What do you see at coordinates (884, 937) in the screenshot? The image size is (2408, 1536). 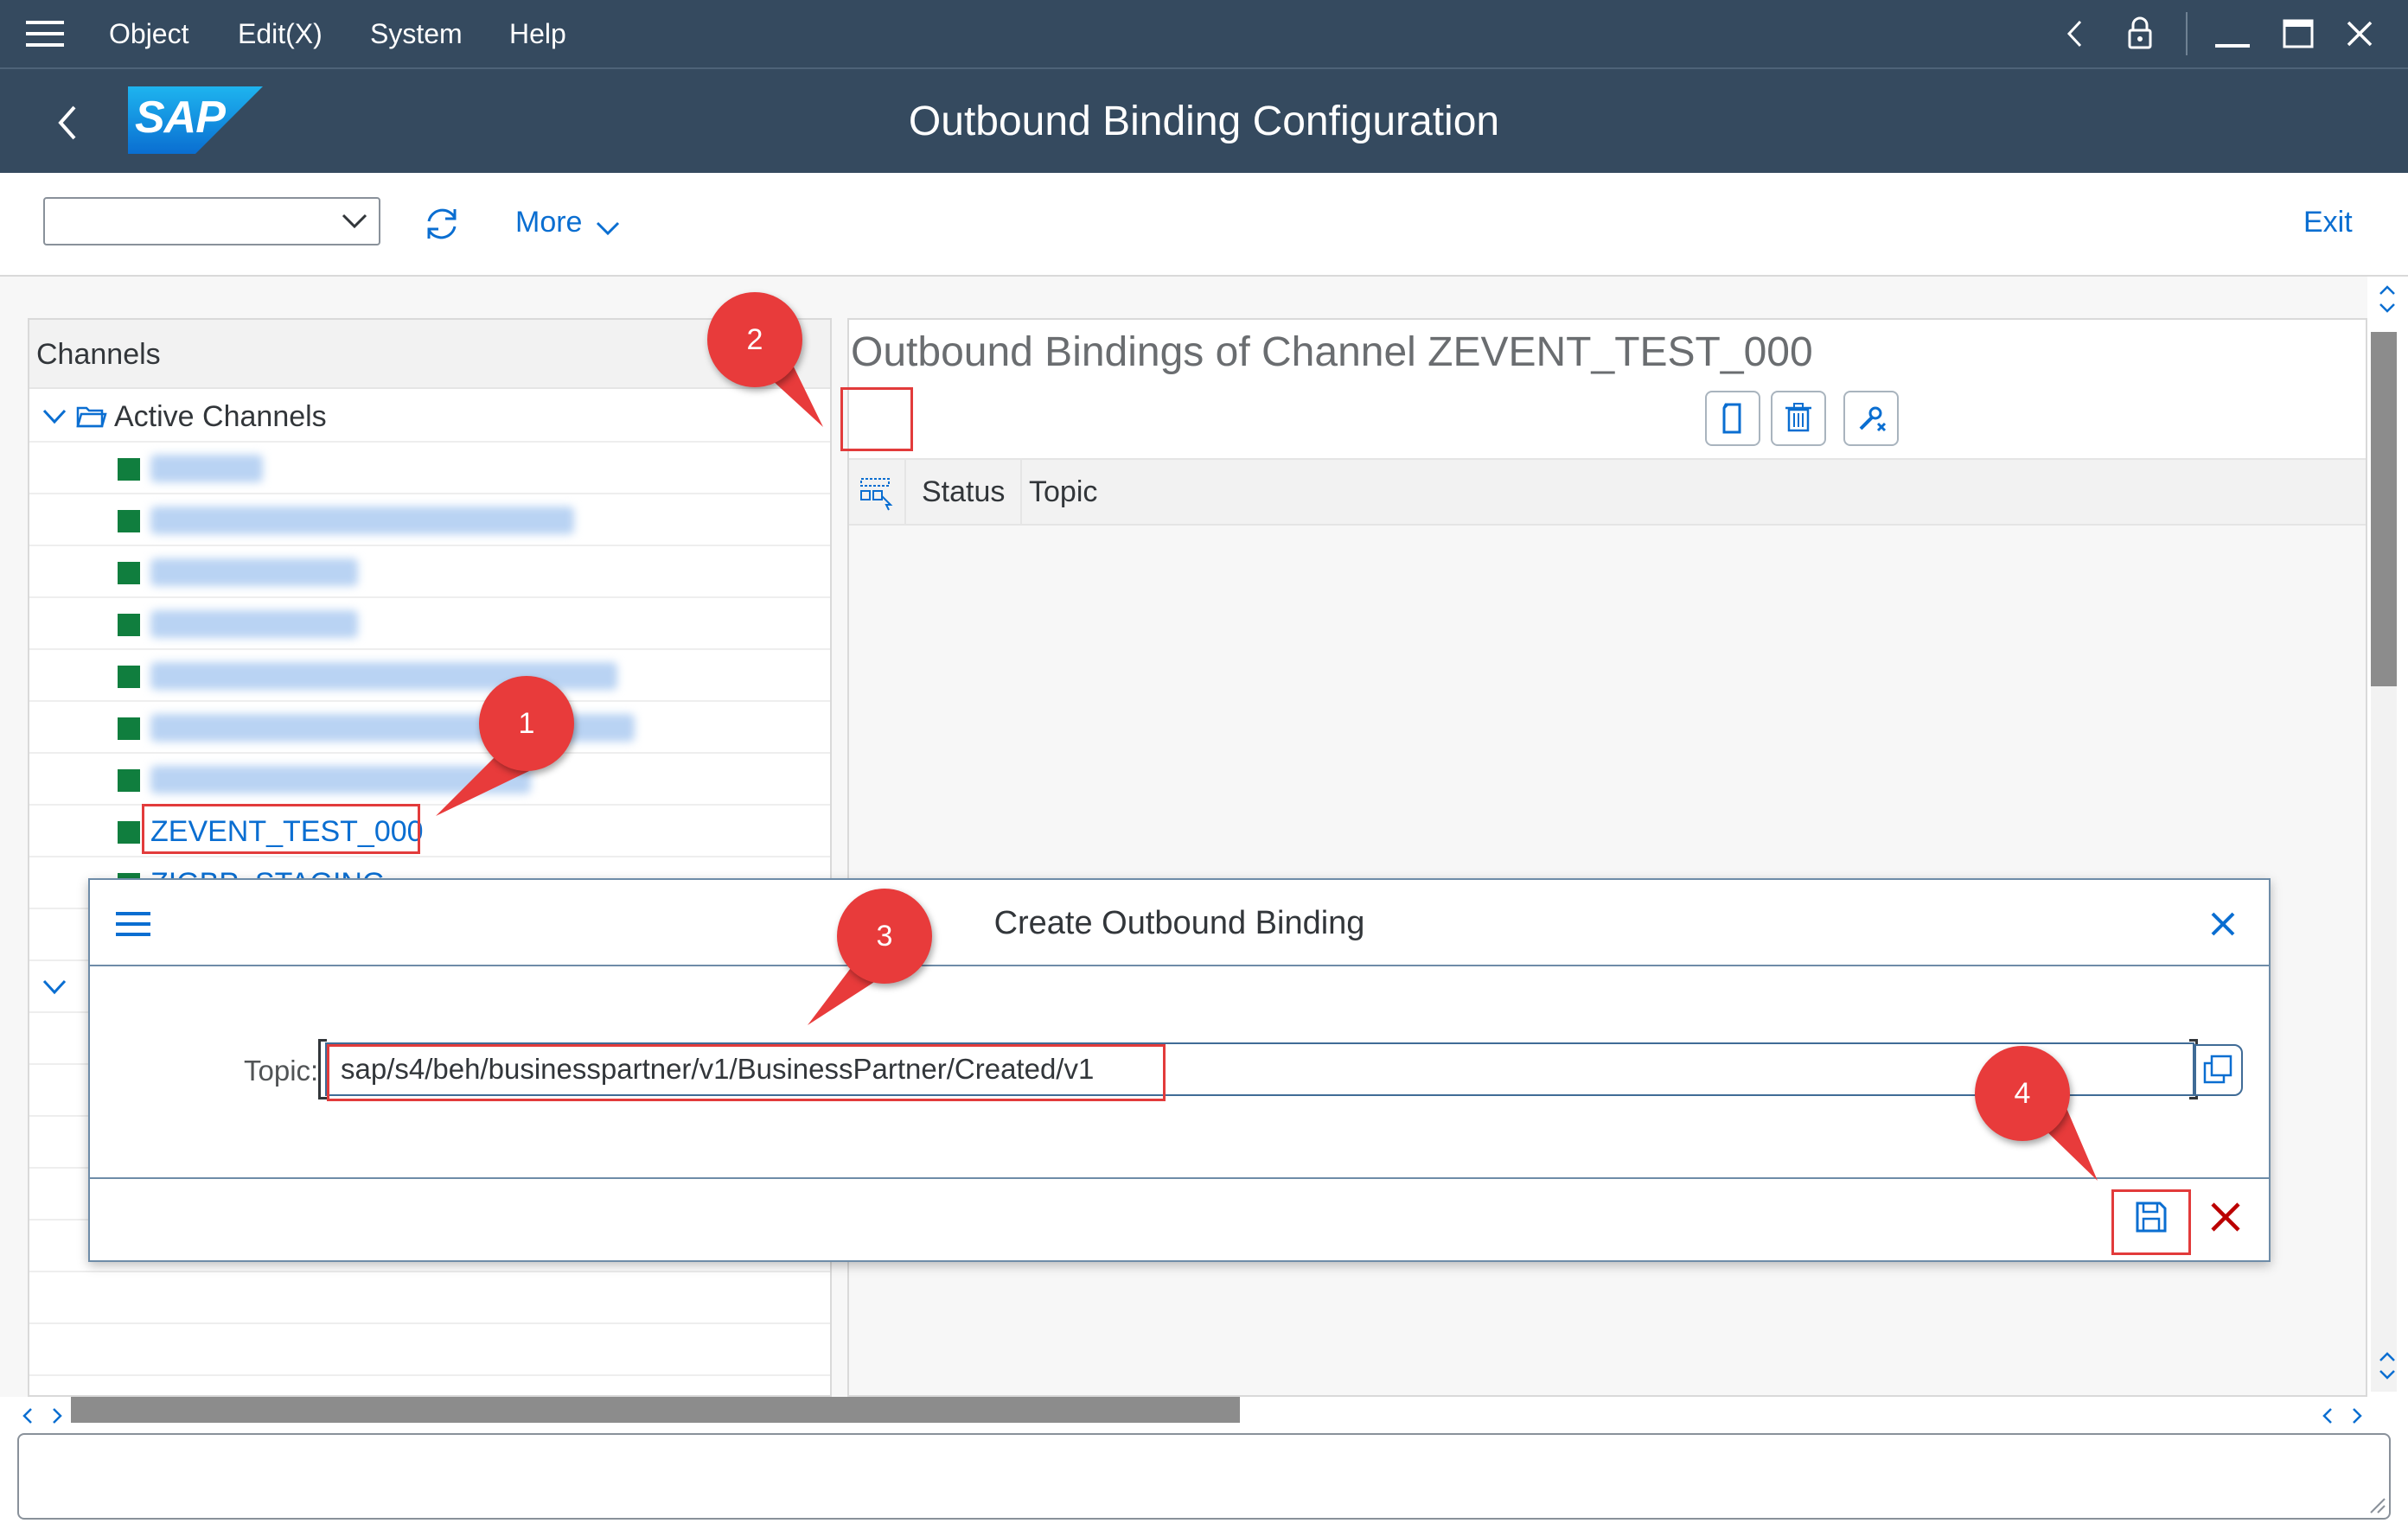 I see `callout-3: 3` at bounding box center [884, 937].